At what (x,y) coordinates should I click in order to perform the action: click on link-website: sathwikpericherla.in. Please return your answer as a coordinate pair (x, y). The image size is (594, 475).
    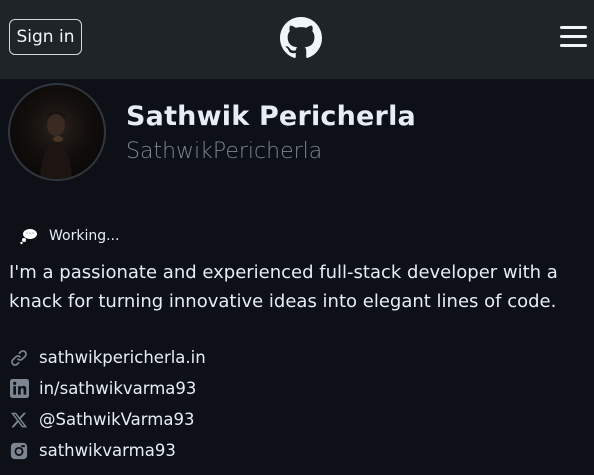
    Looking at the image, I should click on (107, 357).